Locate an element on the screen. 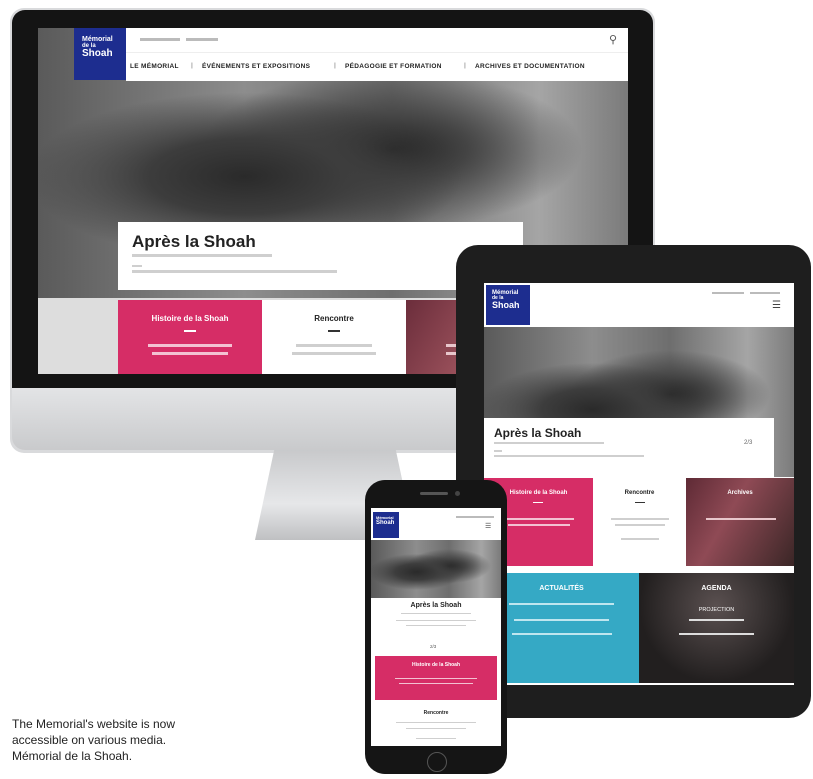 The image size is (813, 779). caption-line-3: Mémorial de la Shoah. is located at coordinates (72, 756).